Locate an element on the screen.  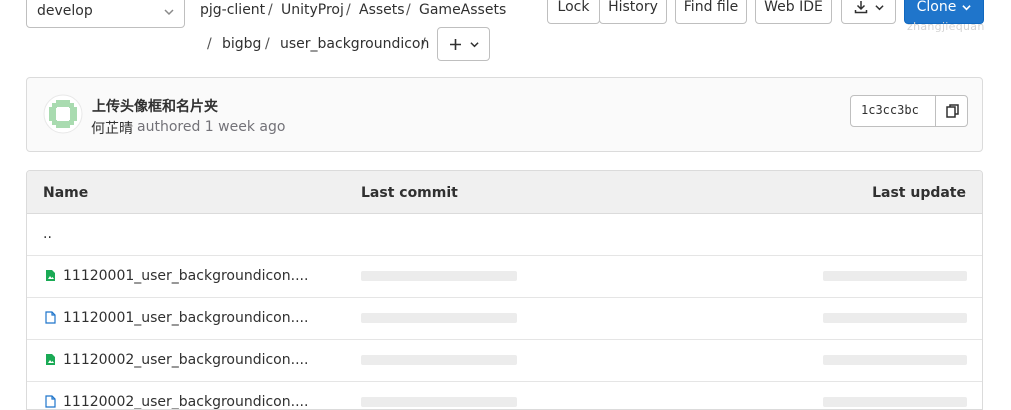
copy-icon is located at coordinates (952, 111).